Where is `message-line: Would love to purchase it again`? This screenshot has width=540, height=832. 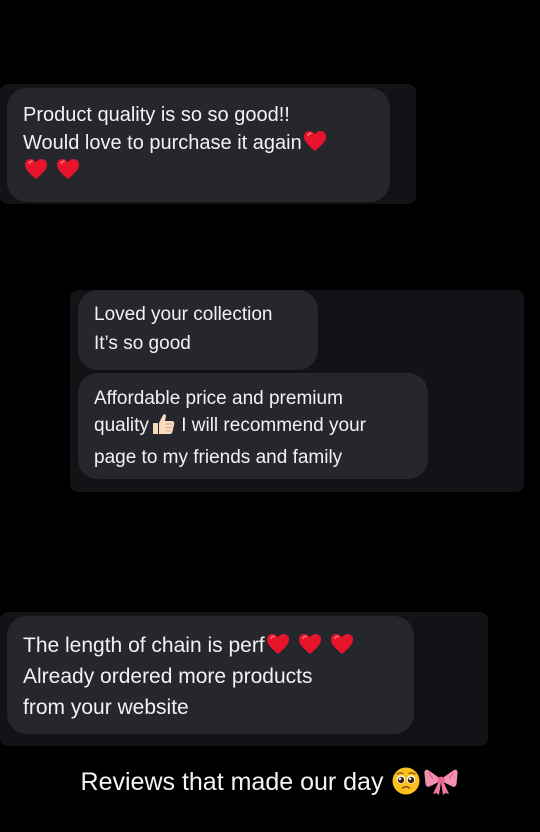
message-line: Would love to purchase it again is located at coordinates (198, 143).